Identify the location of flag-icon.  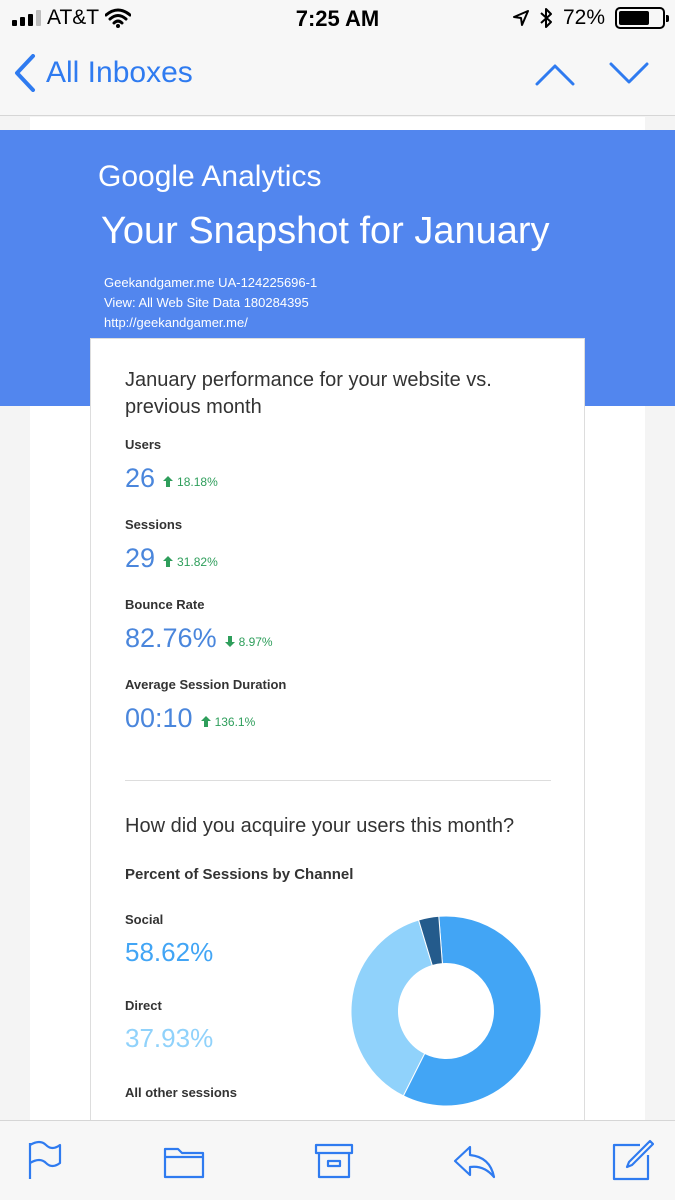
(44, 1161).